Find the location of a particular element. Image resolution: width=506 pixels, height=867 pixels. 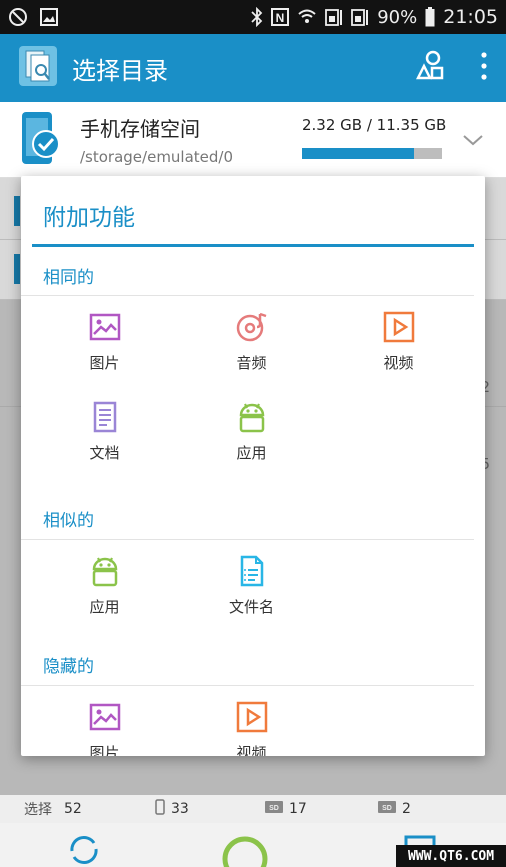

same-images-option: 图片 is located at coordinates (104, 352).